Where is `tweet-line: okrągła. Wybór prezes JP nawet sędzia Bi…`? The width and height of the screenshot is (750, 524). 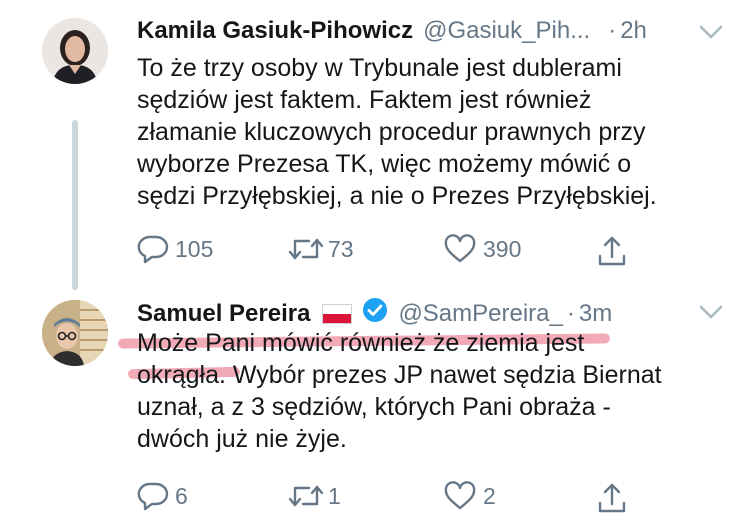 tweet-line: okrągła. Wybór prezes JP nawet sędzia Bi… is located at coordinates (399, 375).